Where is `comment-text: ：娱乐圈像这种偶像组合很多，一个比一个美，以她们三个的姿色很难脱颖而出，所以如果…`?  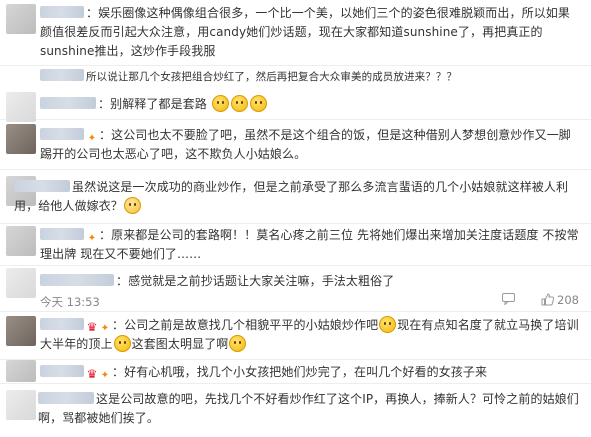
comment-text: ：娱乐圈像这种偶像组合很多，一个比一个美，以她们三个的姿色很难脱颖而出，所以如果… is located at coordinates (305, 32).